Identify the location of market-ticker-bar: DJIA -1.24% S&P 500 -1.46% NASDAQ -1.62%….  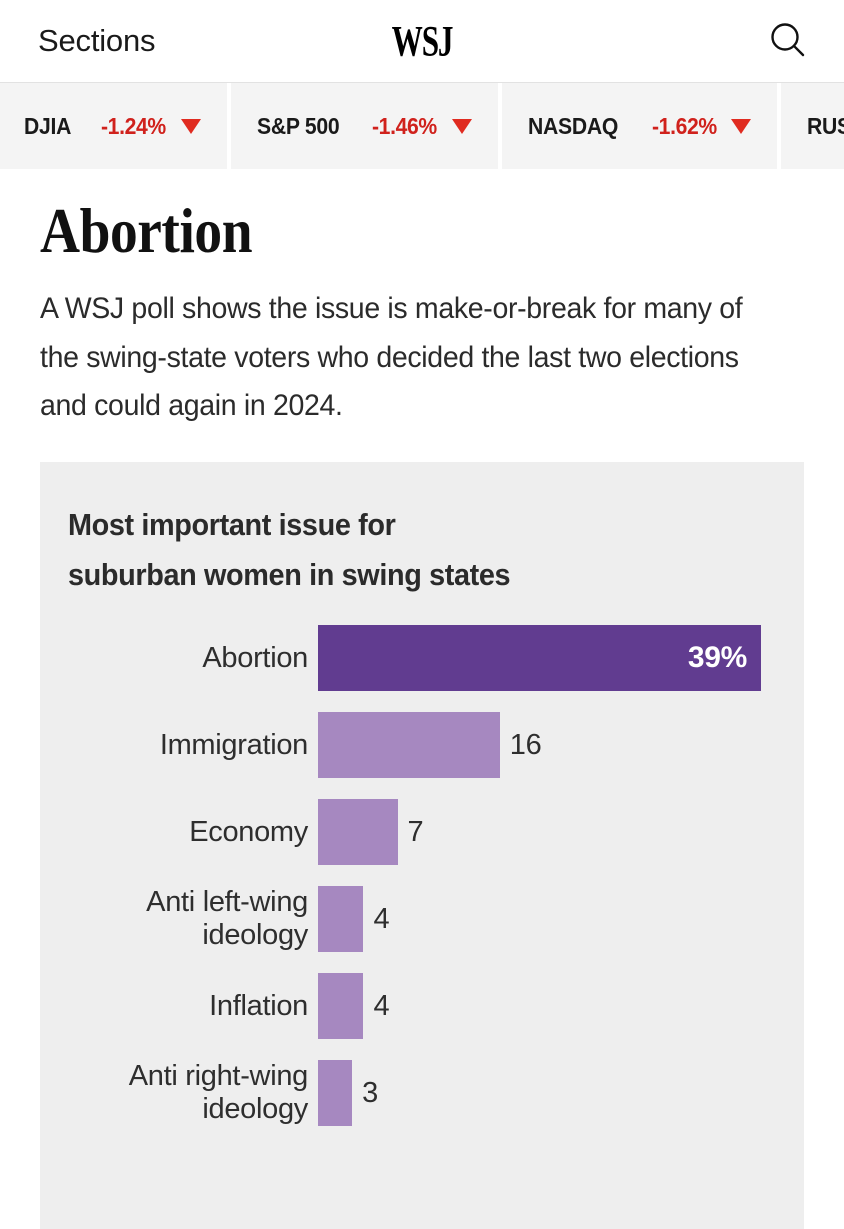
(422, 126).